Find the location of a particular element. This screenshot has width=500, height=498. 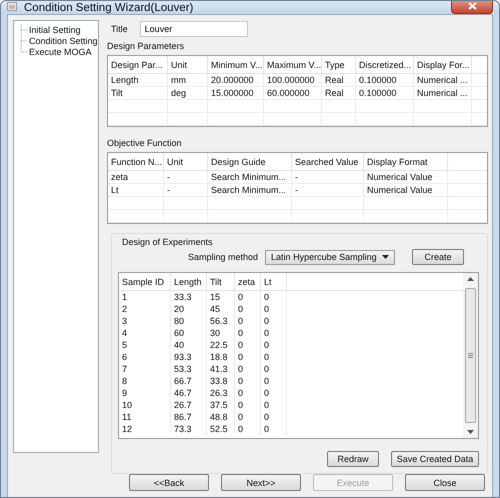

table-cell: 41.3 is located at coordinates (221, 369).